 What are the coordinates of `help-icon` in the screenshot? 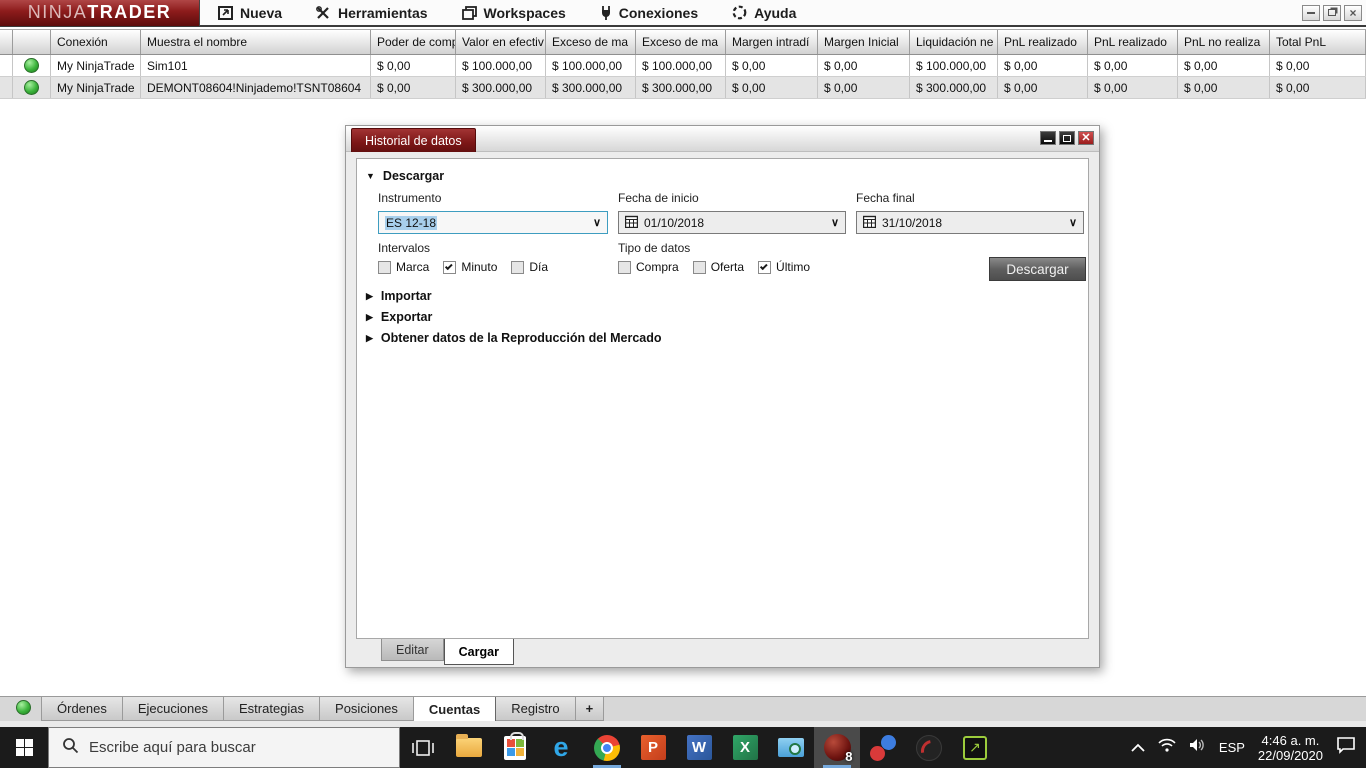 It's located at (739, 12).